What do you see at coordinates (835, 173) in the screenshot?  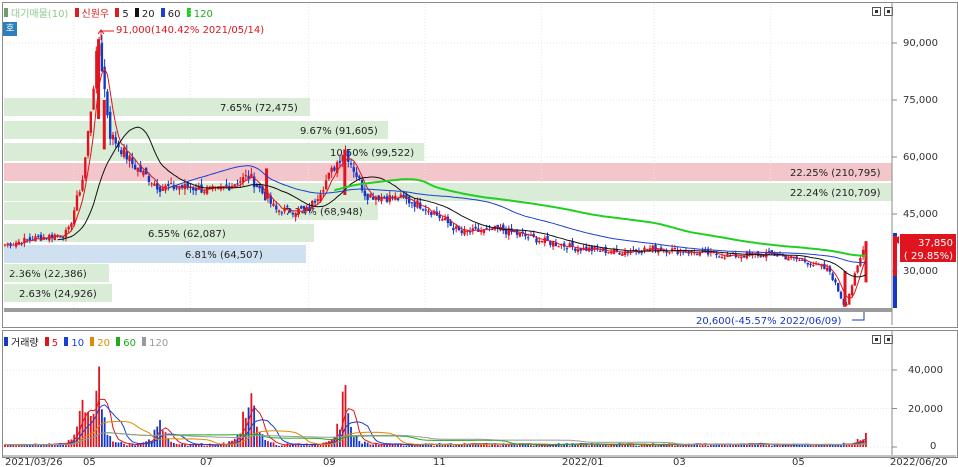 I see `volume-profile-label: 22.25% (210,795)` at bounding box center [835, 173].